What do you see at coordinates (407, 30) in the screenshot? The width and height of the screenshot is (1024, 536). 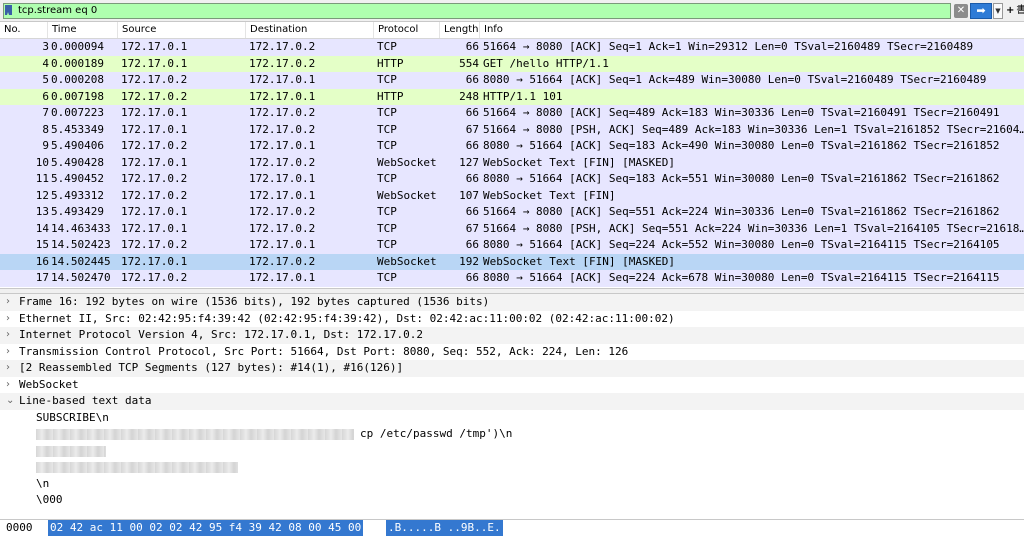 I see `column-header-protocol: Protocol` at bounding box center [407, 30].